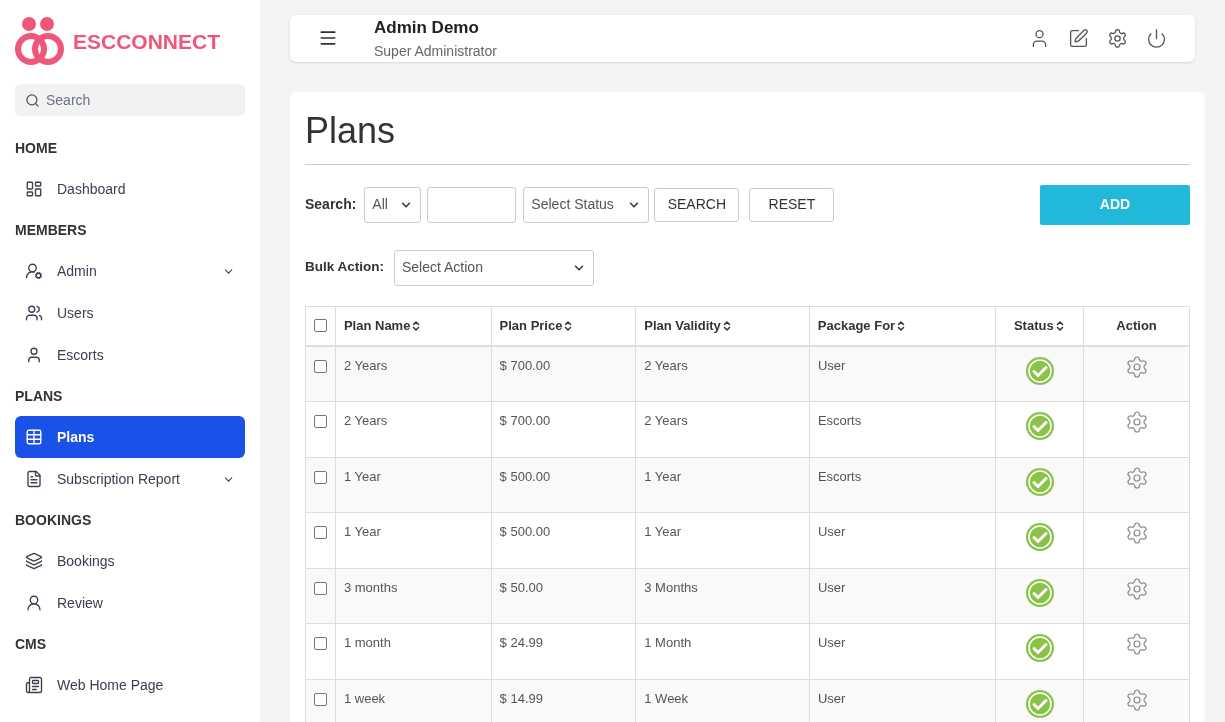 The image size is (1225, 722). What do you see at coordinates (383, 325) in the screenshot?
I see `column-header: Plan Name` at bounding box center [383, 325].